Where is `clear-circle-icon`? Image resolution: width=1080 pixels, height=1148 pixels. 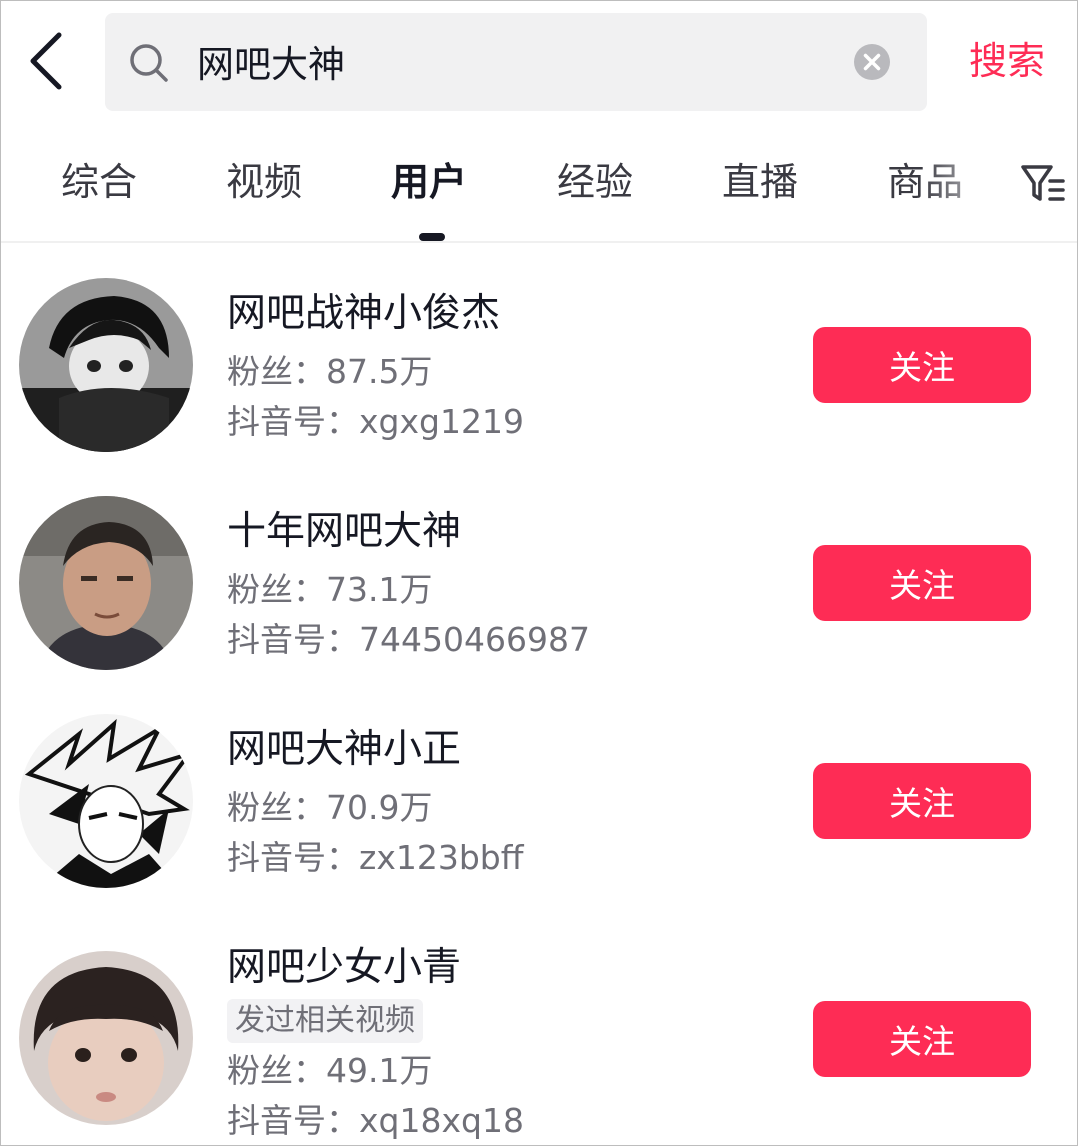
clear-circle-icon is located at coordinates (872, 62).